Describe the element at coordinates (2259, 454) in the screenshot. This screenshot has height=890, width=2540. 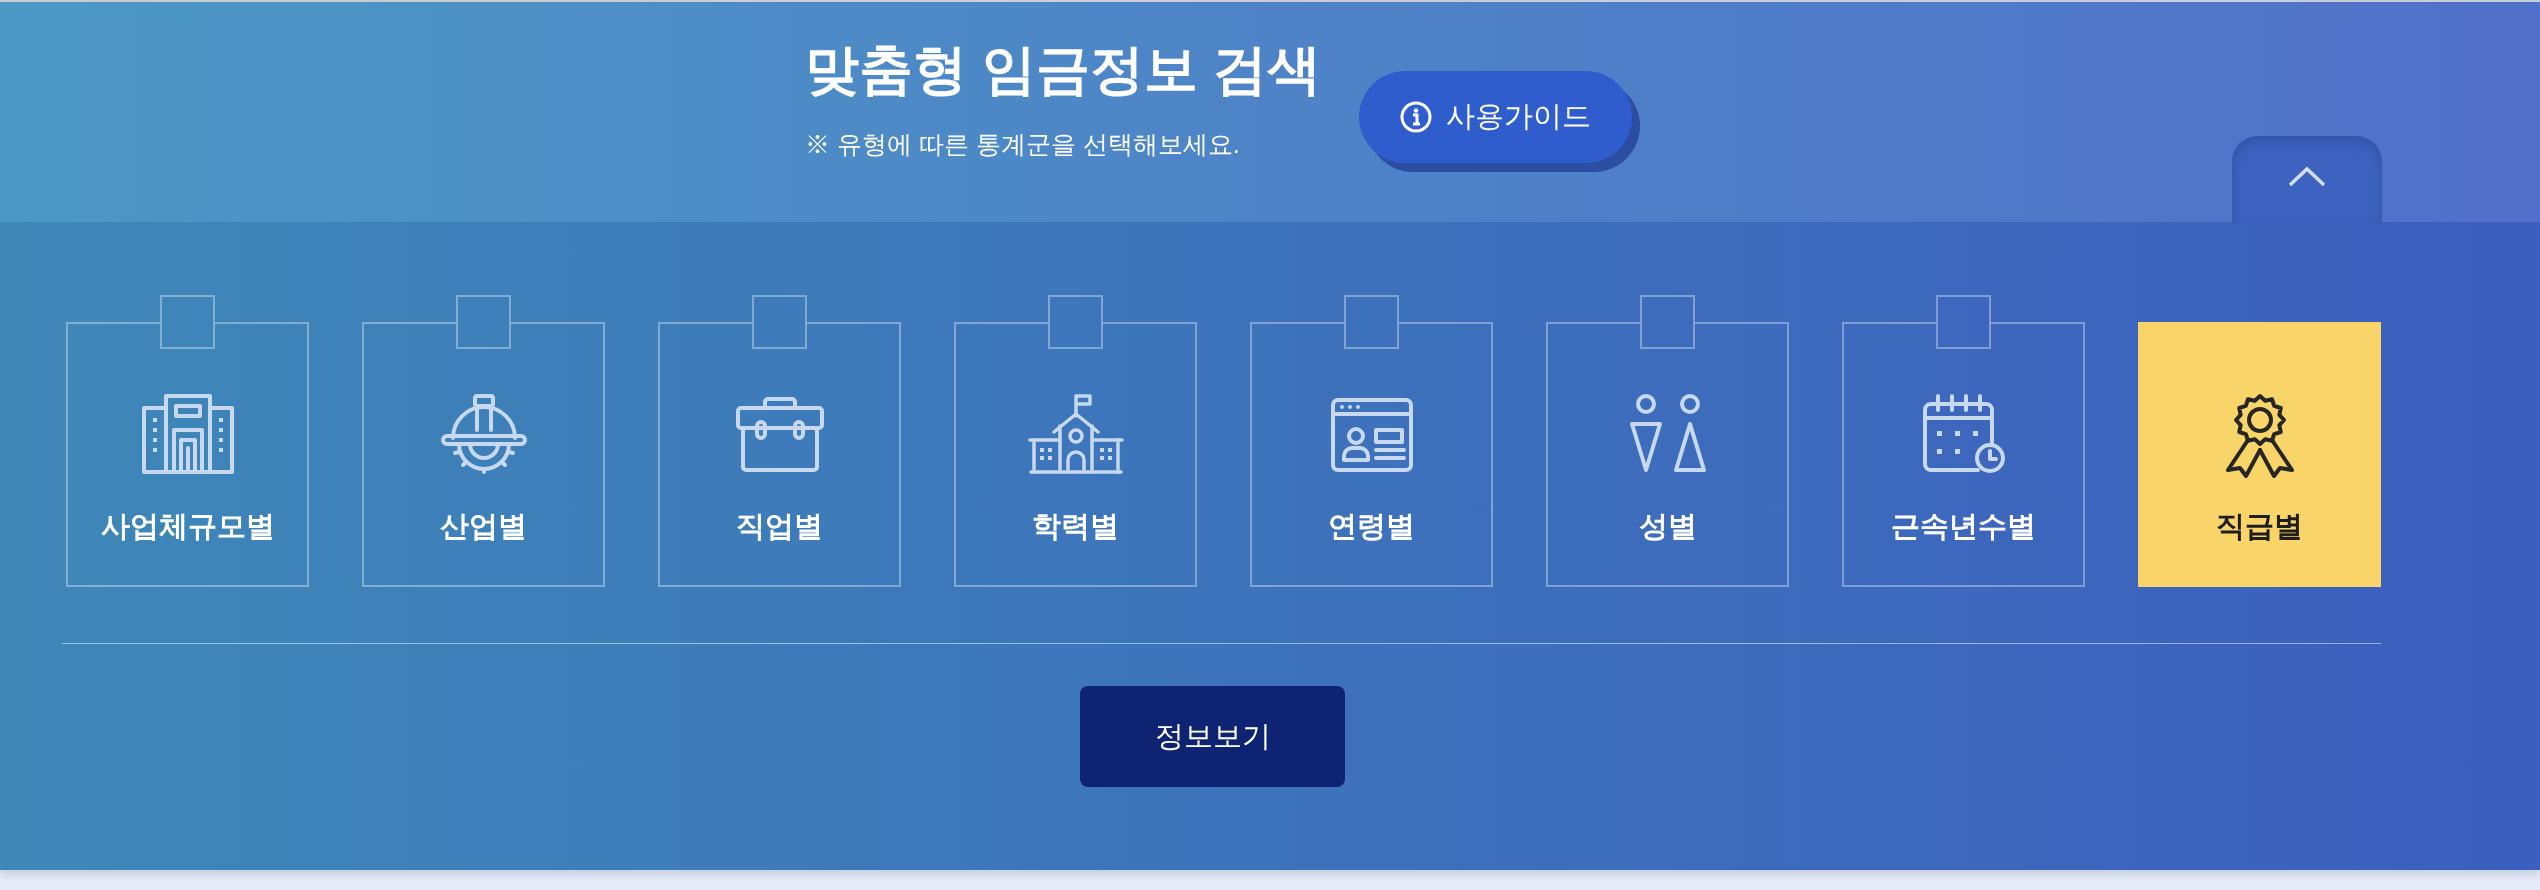
I see `category-card: 직급별` at that location.